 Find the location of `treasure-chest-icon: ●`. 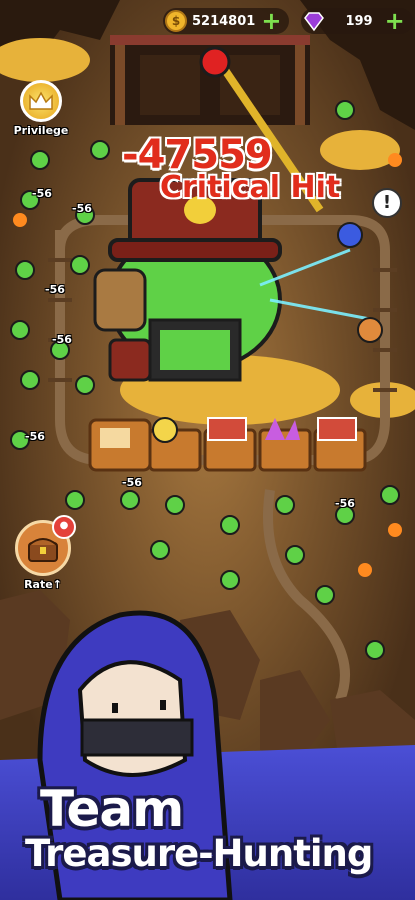

treasure-chest-icon: ● is located at coordinates (45, 545).